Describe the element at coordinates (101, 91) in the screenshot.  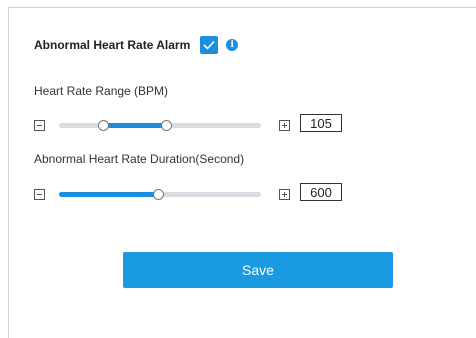
I see `heart-rate-range-label: Heart Rate Range (BPM)` at that location.